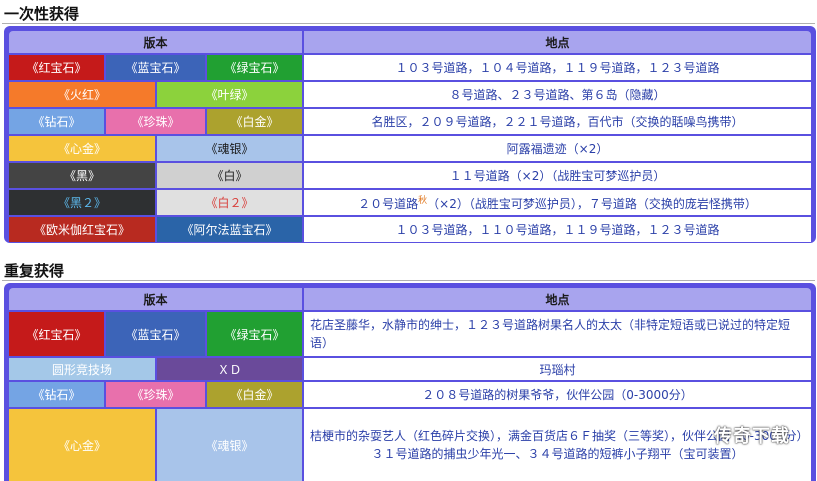 This screenshot has height=481, width=817. Describe the element at coordinates (230, 175) in the screenshot. I see `version-white: 《白》` at that location.